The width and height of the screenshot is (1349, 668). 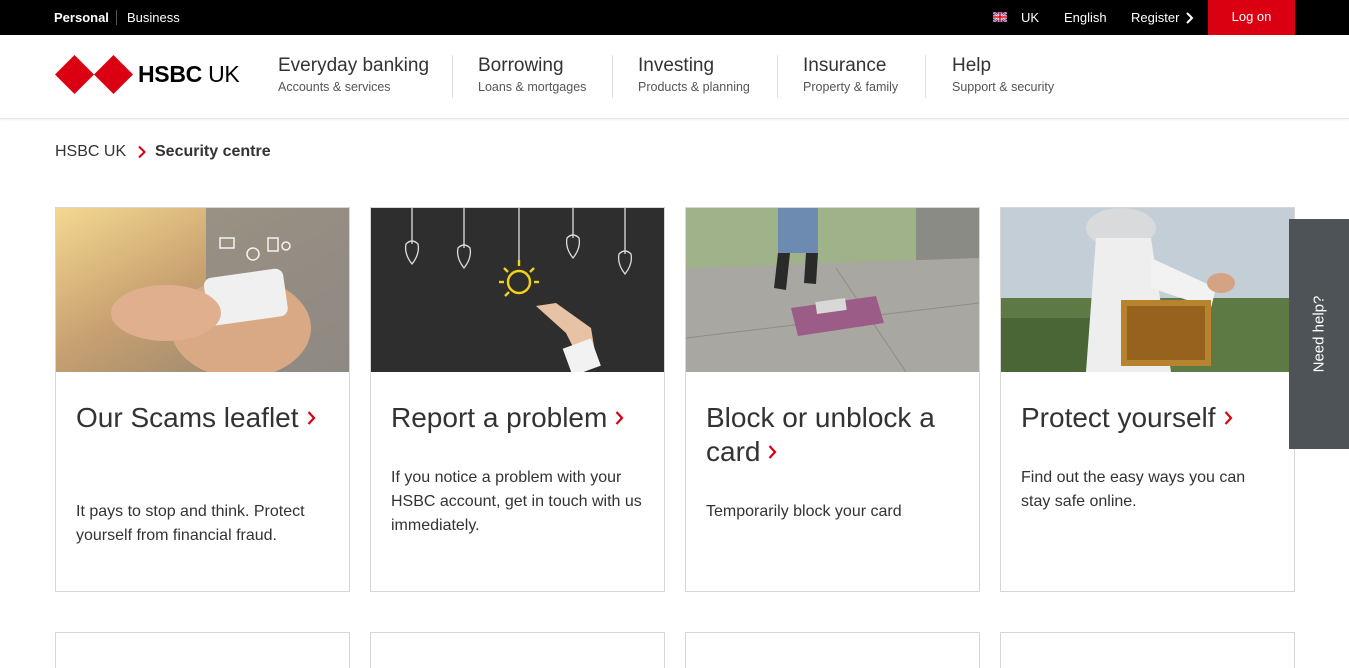 I want to click on beekeeper-photo-icon, so click(x=1147, y=290).